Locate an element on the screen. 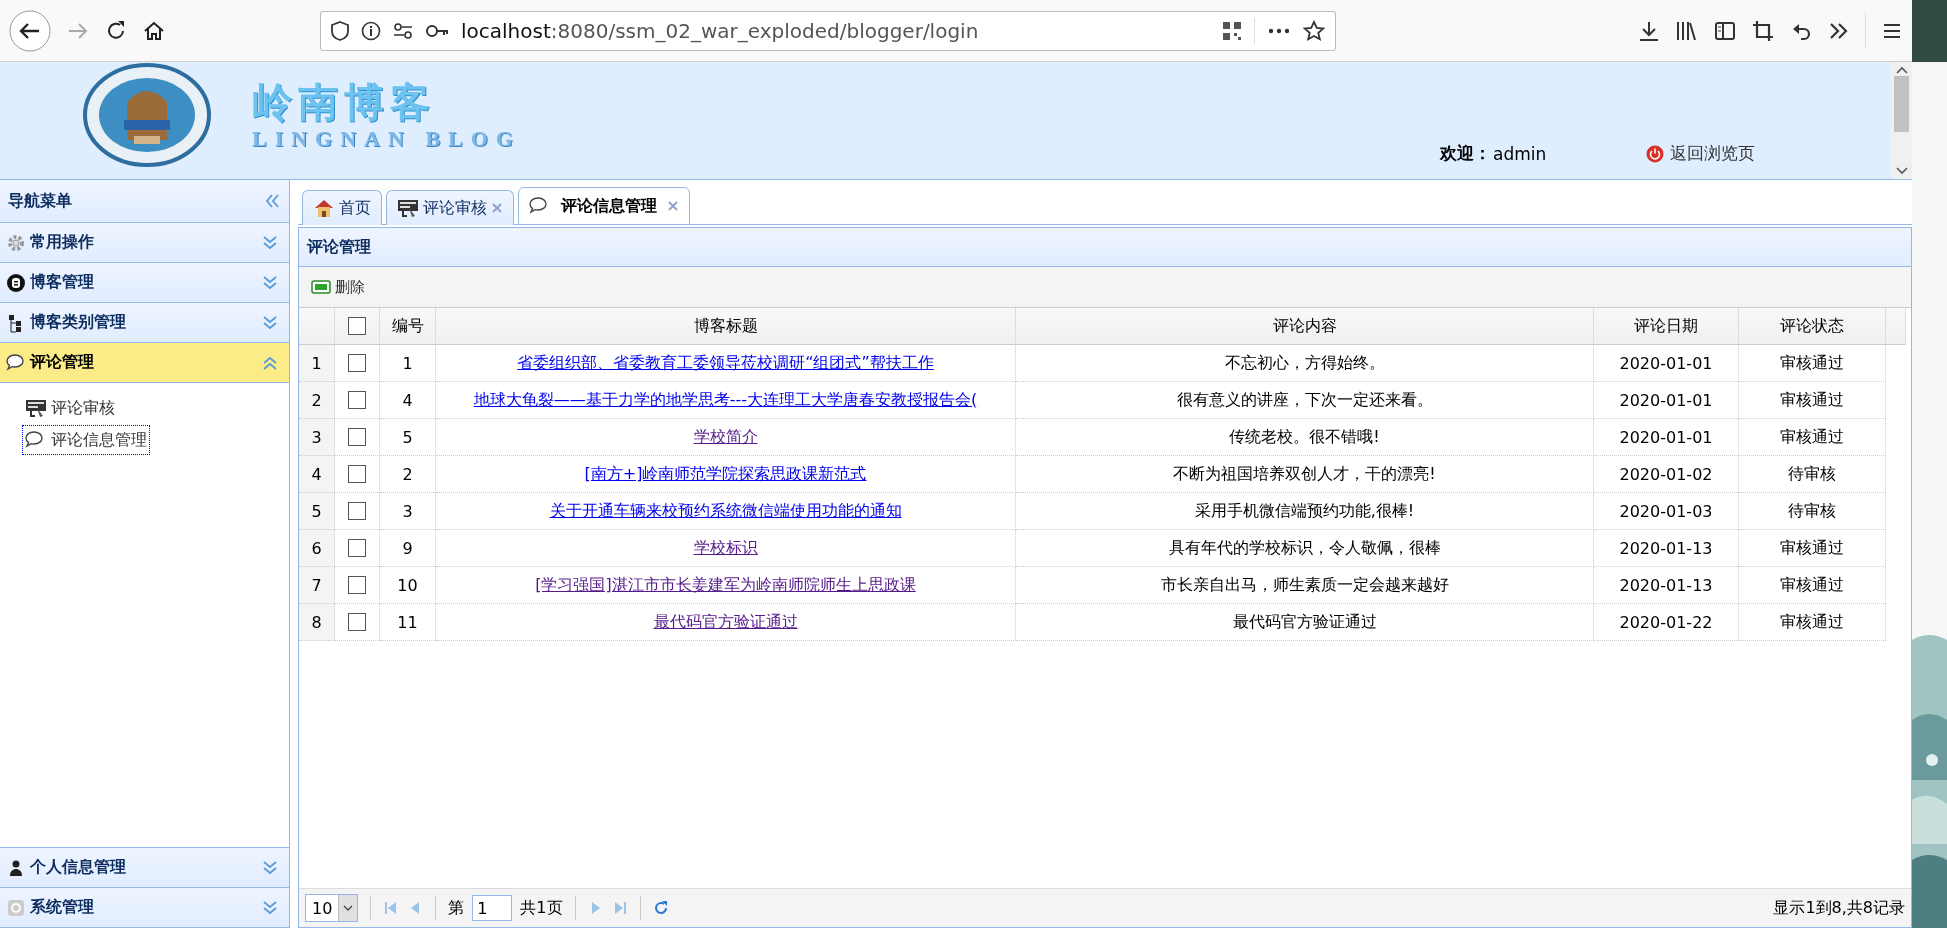 This screenshot has width=1947, height=928. address-bar: localhost:8080/ssm_02_war_exploded/blogger/login is located at coordinates (828, 30).